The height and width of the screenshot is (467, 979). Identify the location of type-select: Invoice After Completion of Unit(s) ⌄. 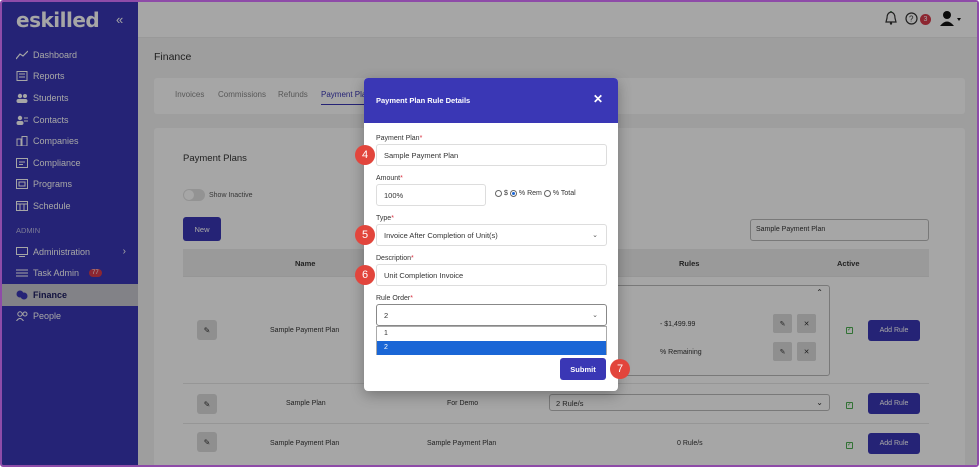
(491, 235).